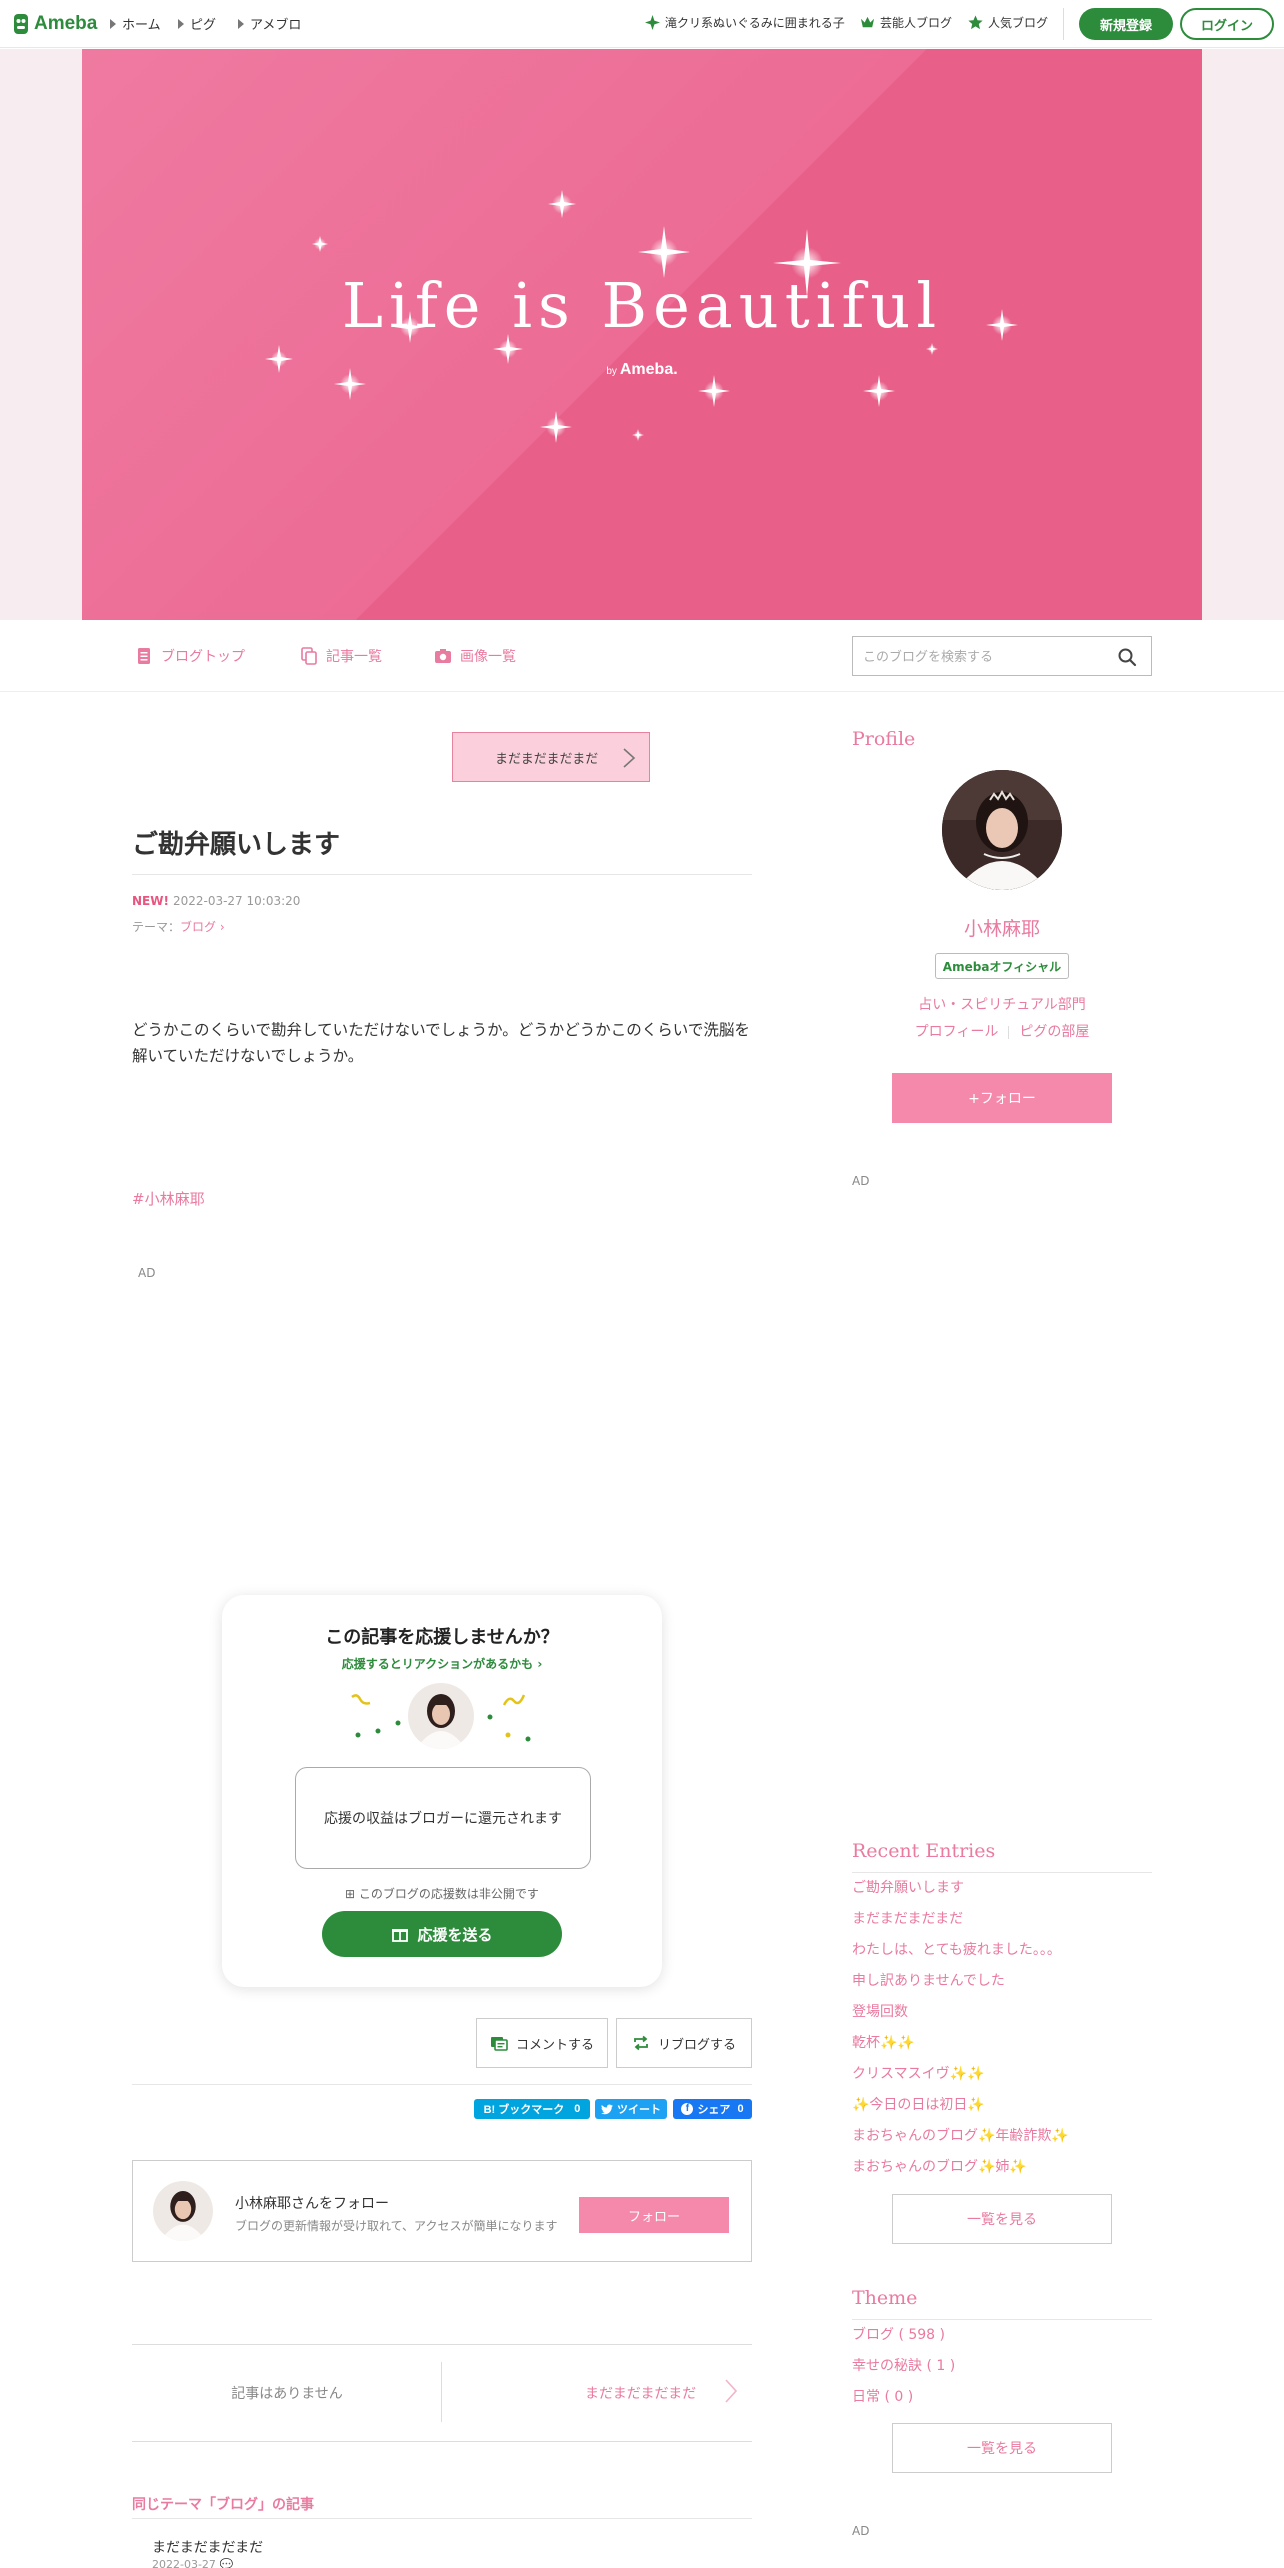 Image resolution: width=1284 pixels, height=2568 pixels. I want to click on popular-blog-link-label: 人気ブログ, so click(1018, 23).